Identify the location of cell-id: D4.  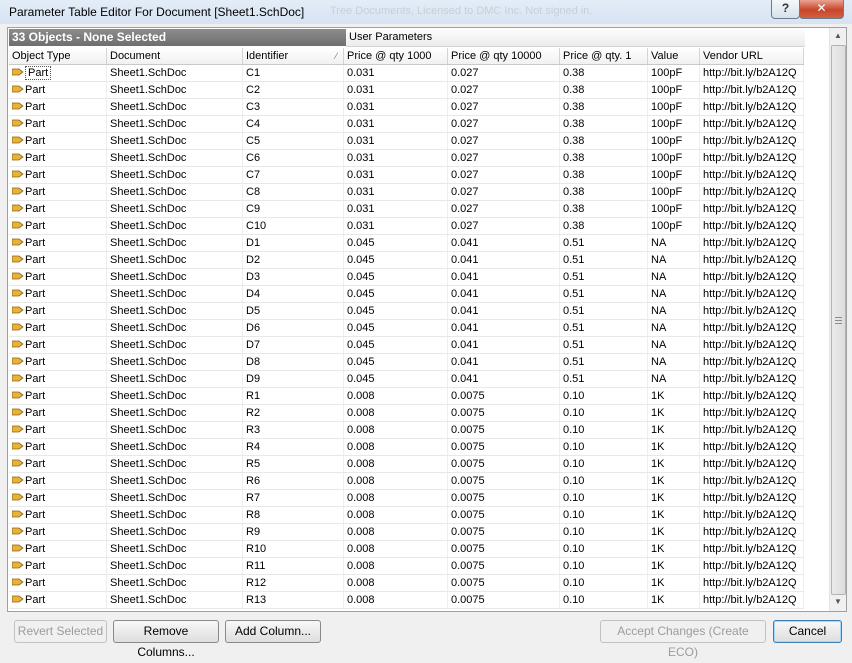
(293, 294).